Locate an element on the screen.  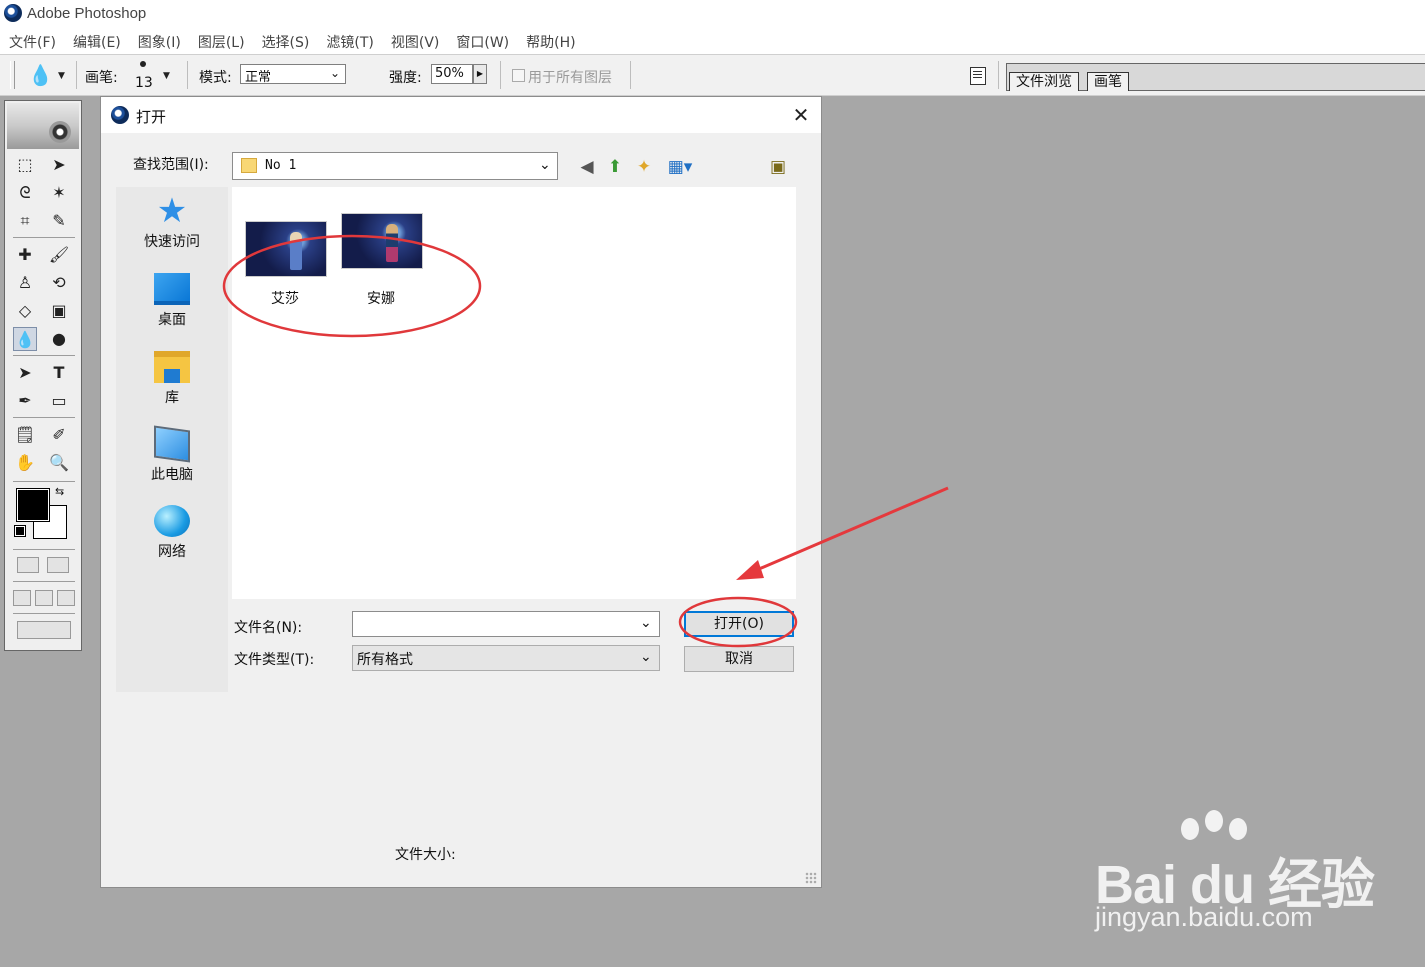
menu-layer: 图层(L) is located at coordinates (221, 41).